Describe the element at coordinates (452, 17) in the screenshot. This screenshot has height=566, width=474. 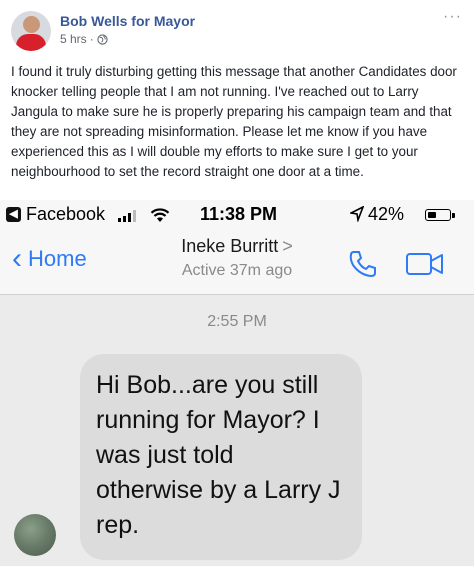
I see `more-options-icon: ···` at that location.